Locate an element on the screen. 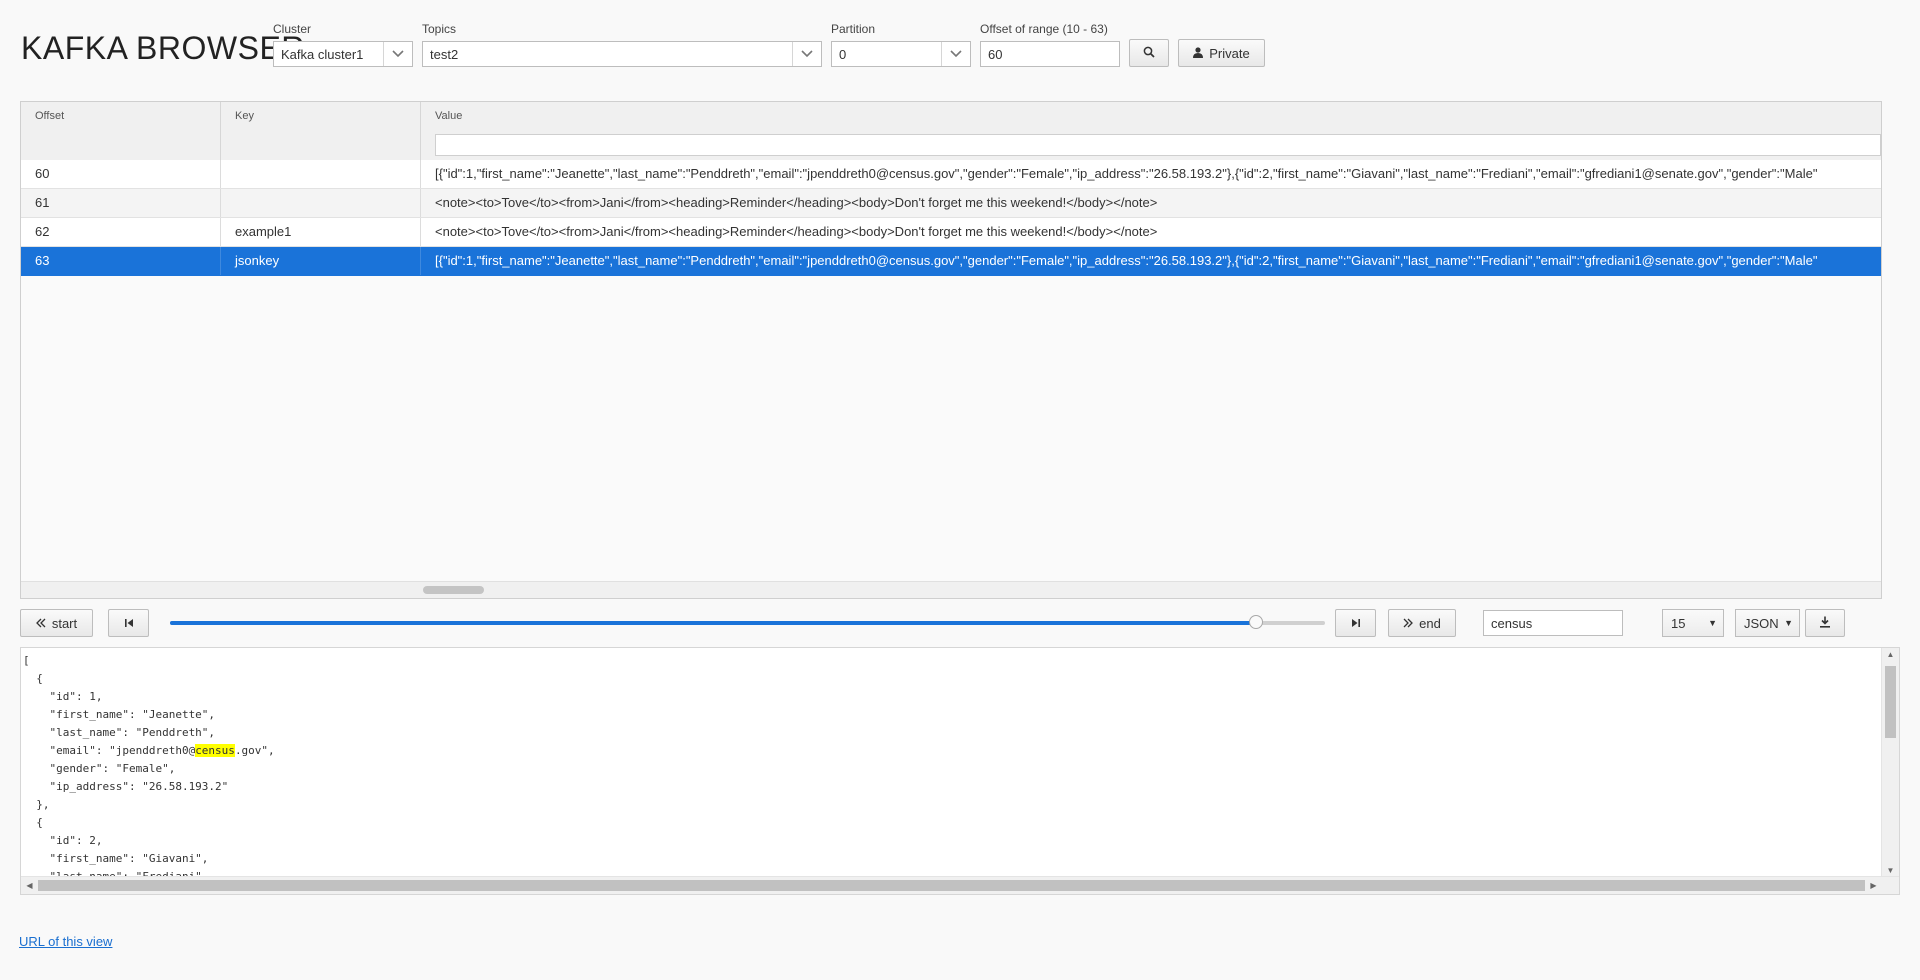 Image resolution: width=1920 pixels, height=980 pixels. download-icon is located at coordinates (1825, 623).